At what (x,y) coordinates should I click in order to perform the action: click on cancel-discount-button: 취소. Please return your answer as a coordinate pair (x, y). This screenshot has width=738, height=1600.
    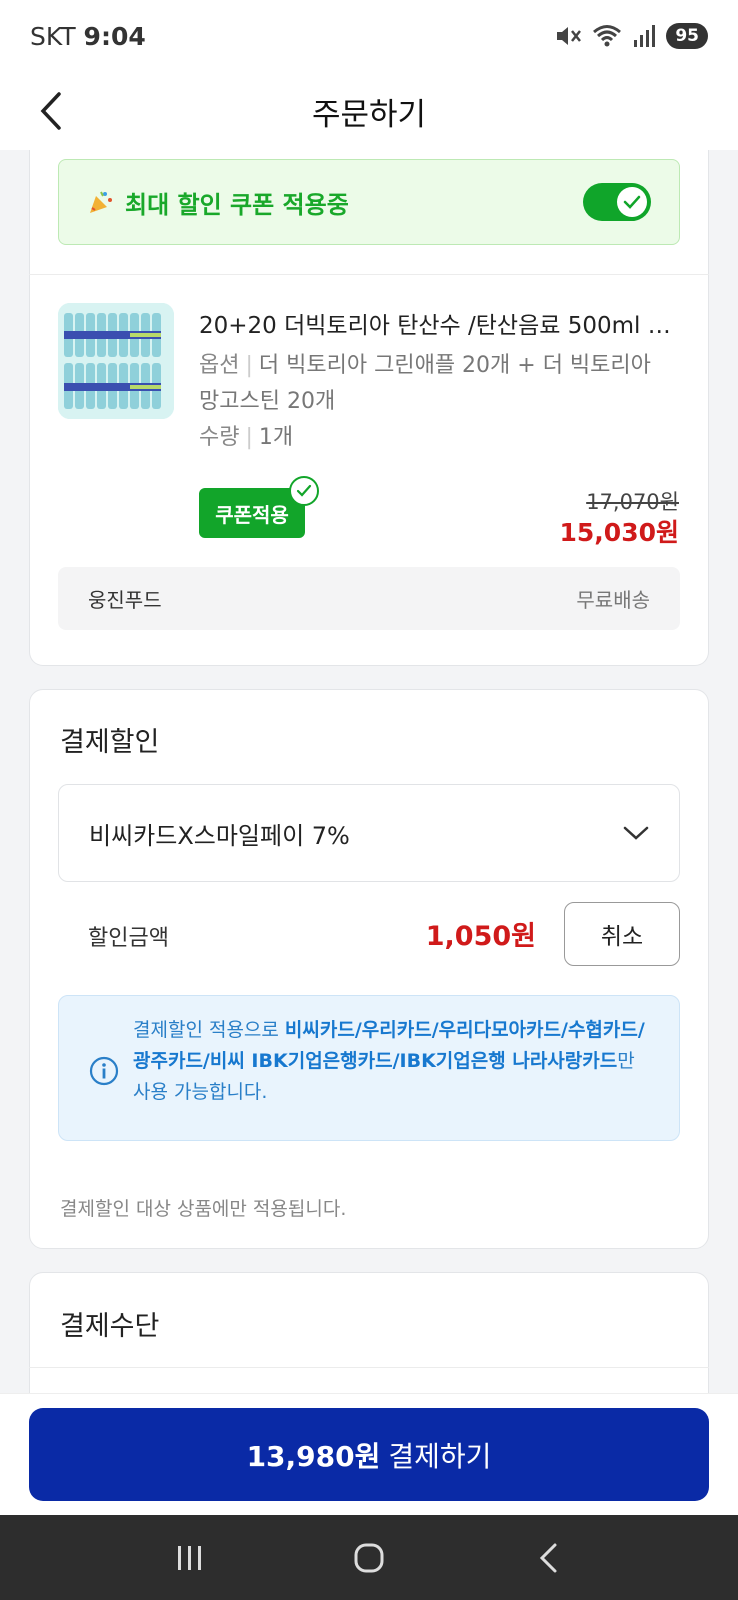
    Looking at the image, I should click on (622, 934).